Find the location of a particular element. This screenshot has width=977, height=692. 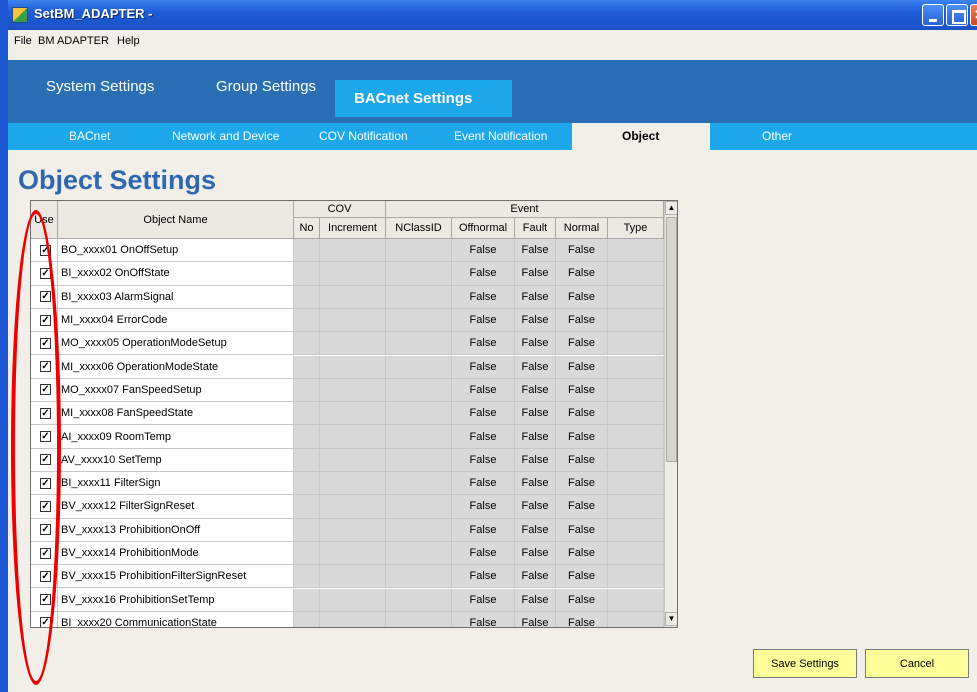

title-bar: SetBM_ADAPTER - is located at coordinates (492, 15).